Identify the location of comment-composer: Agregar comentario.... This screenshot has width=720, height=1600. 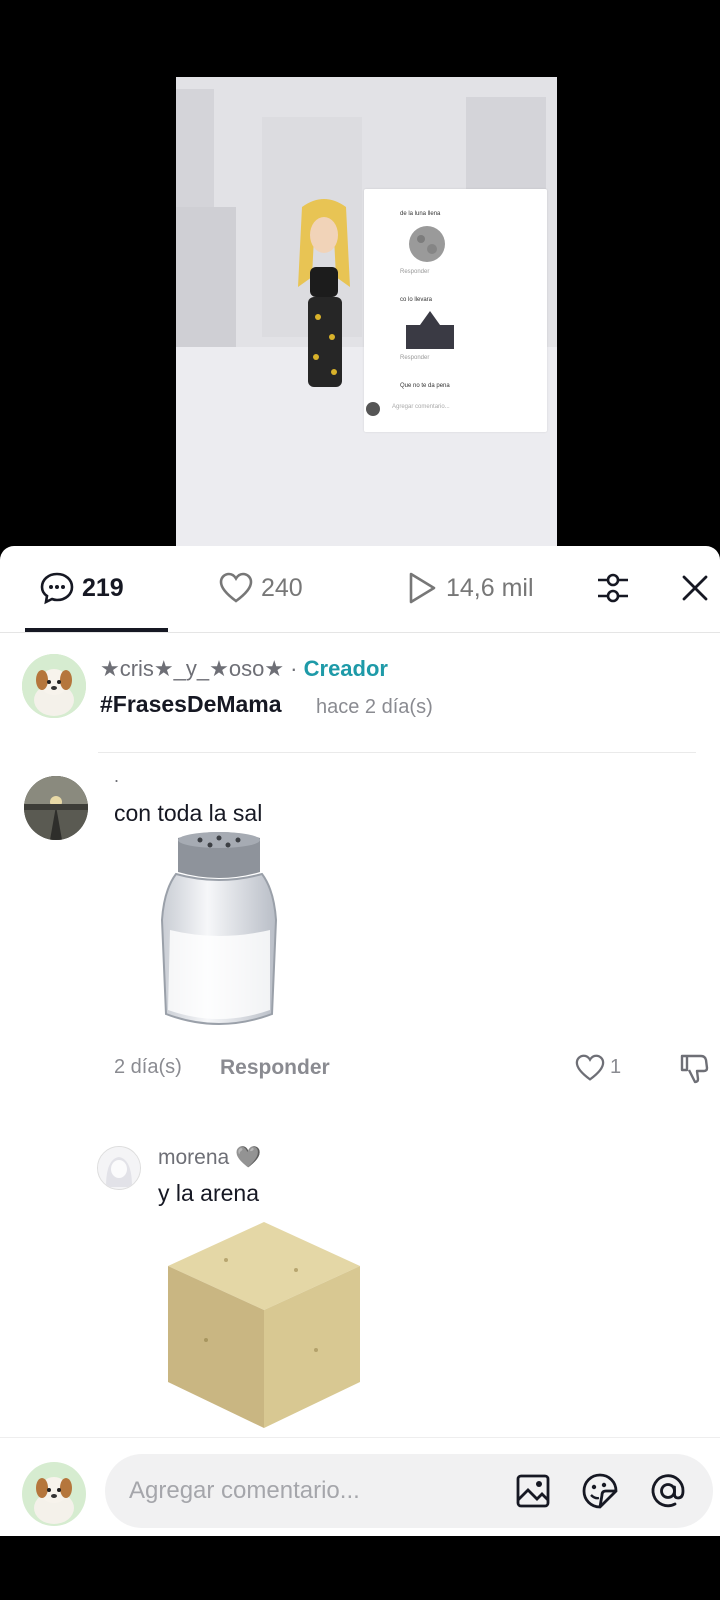
(360, 1486).